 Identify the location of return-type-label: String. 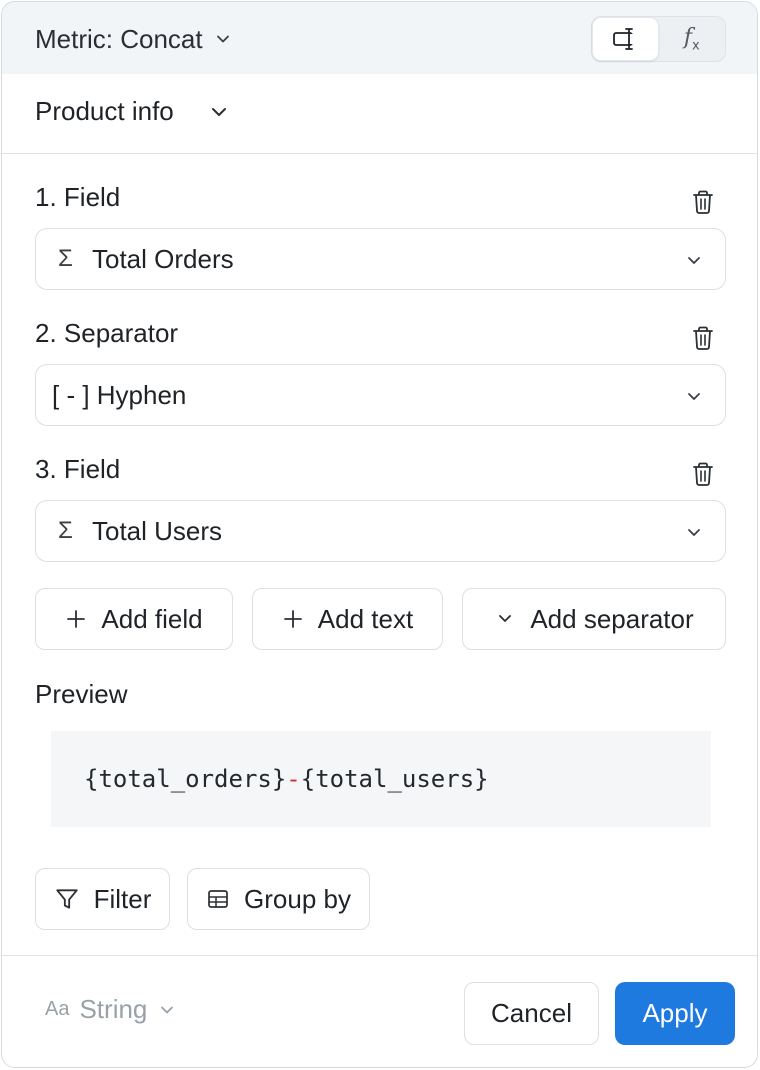
(113, 1009).